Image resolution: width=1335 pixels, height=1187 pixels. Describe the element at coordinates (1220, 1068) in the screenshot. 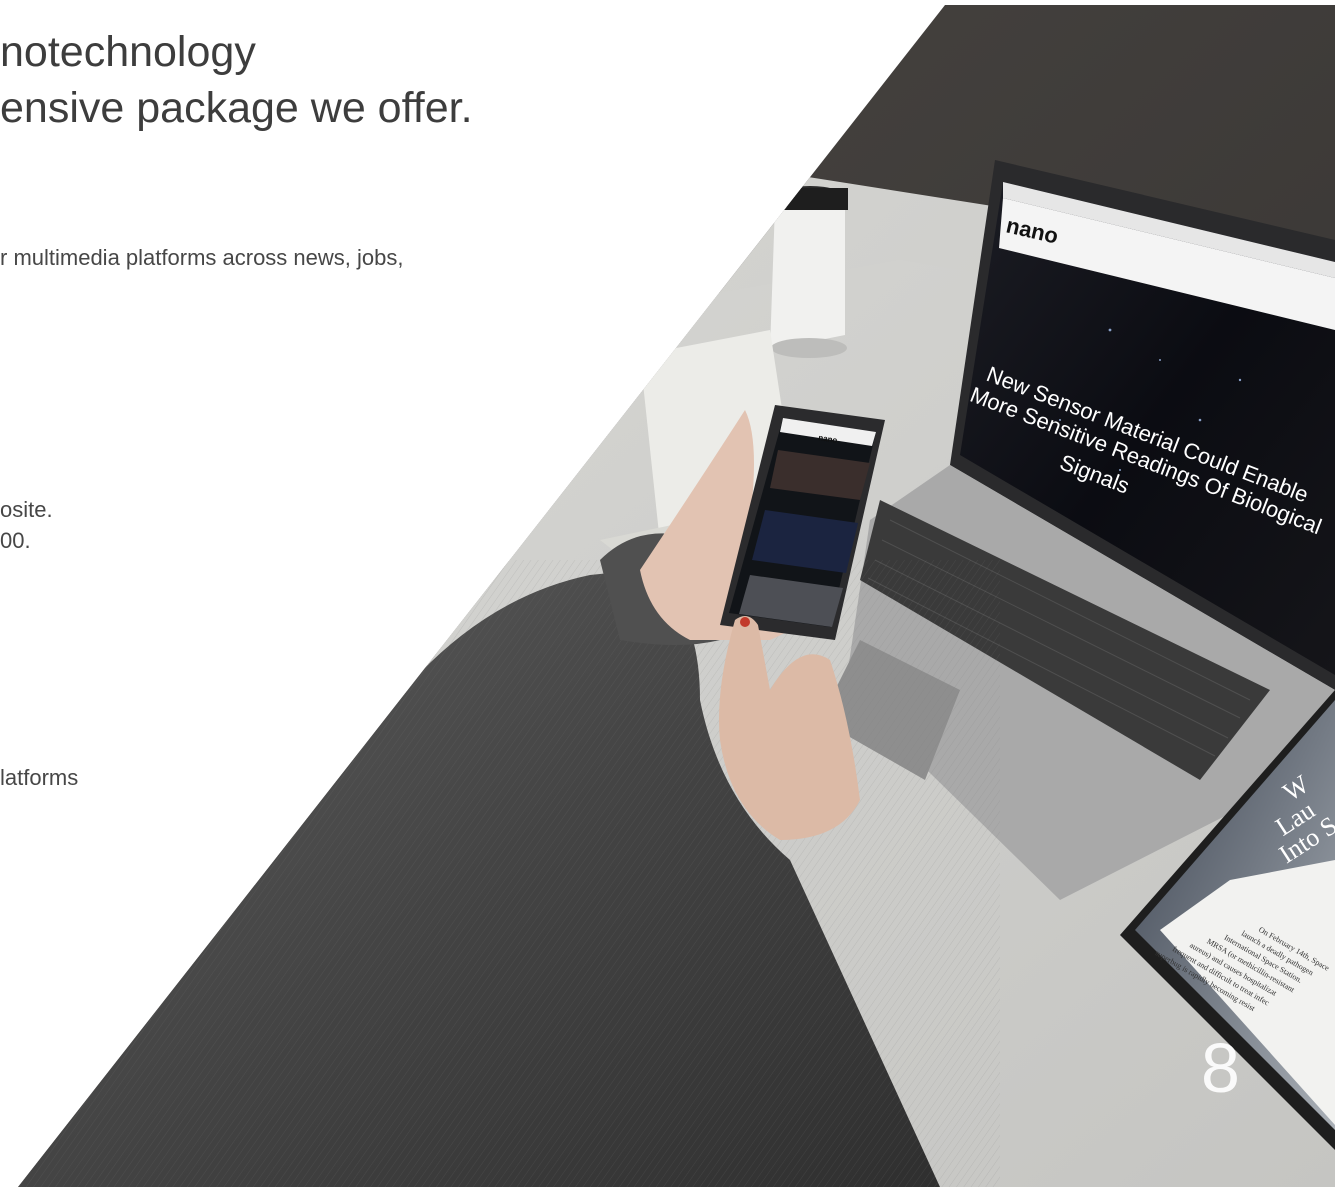

I see `page-number: 8` at that location.